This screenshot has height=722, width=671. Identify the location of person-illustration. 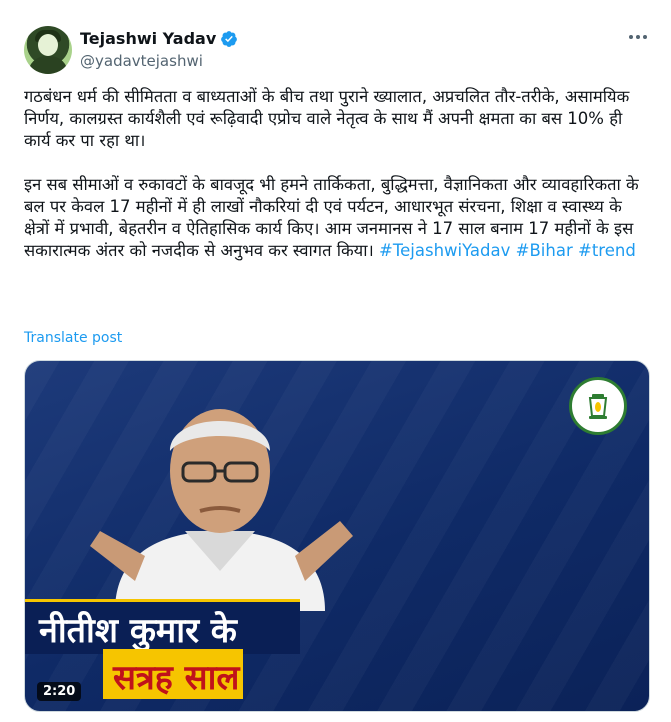
(221, 510).